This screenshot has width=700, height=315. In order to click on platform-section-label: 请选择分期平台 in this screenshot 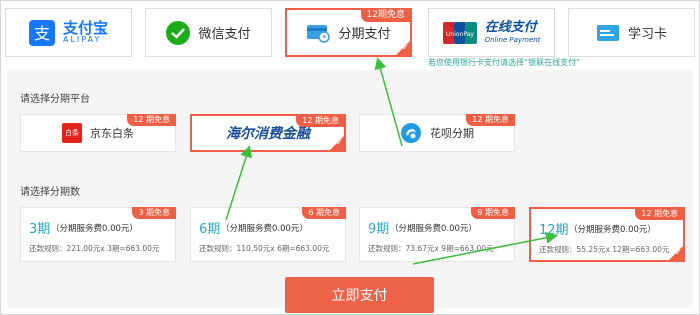, I will do `click(55, 99)`.